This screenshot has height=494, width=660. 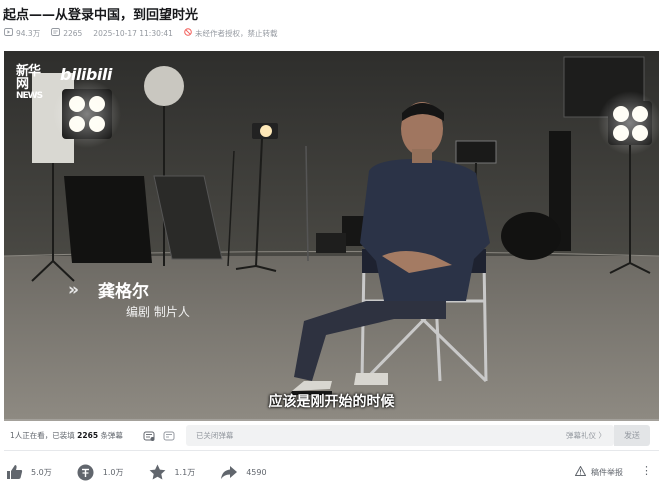 I want to click on share-arrow-icon, so click(x=229, y=472).